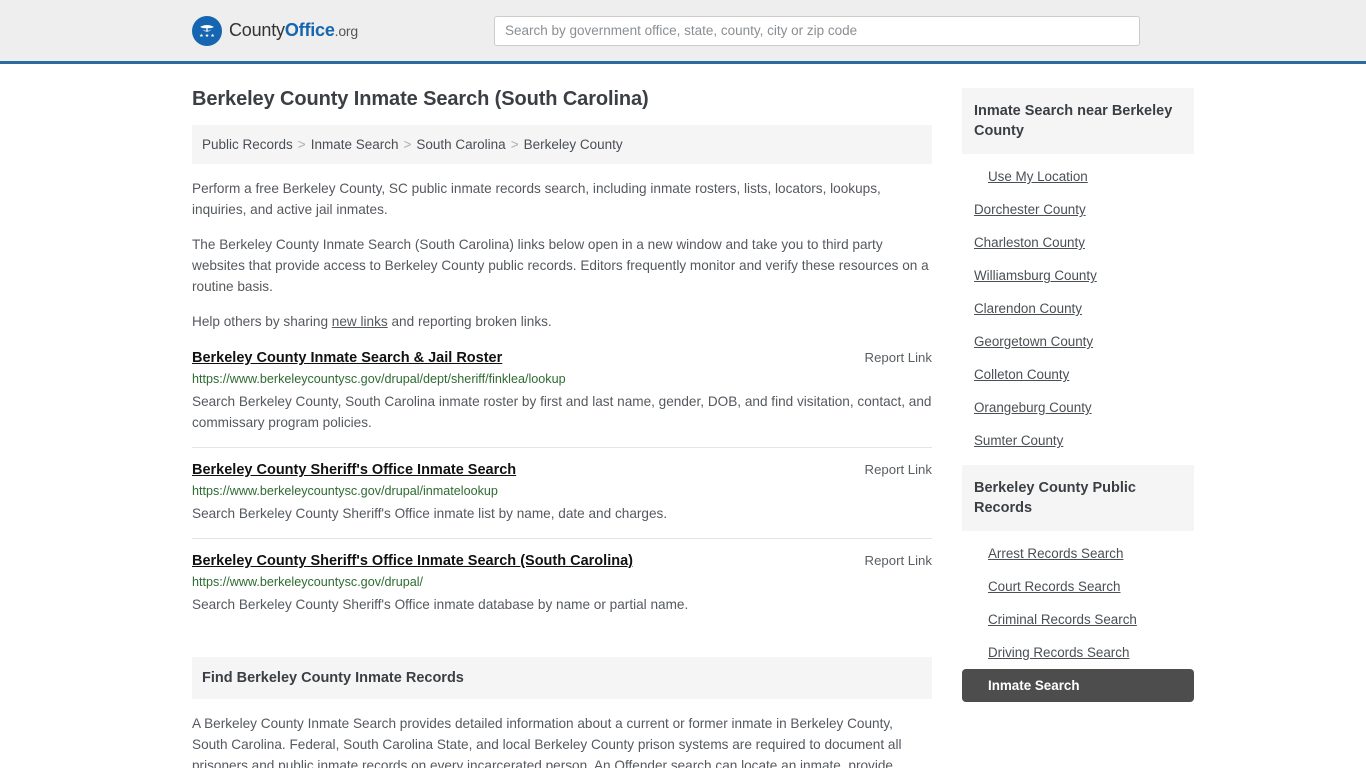 This screenshot has width=1366, height=768. I want to click on list-item: Charleston County, so click(1078, 242).